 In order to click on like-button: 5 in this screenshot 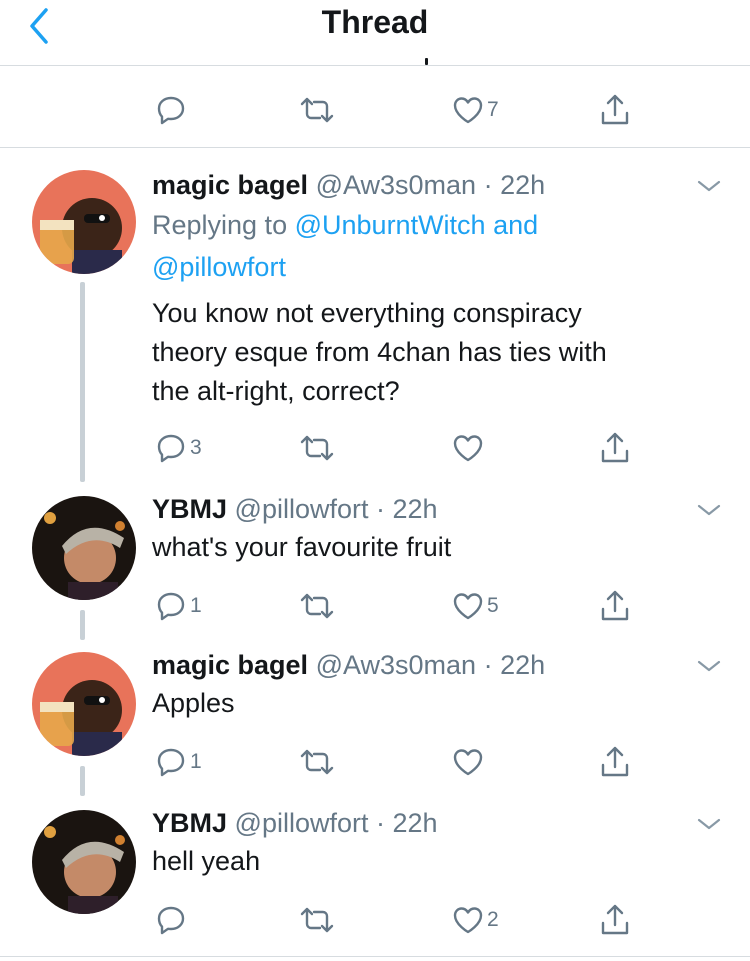, I will do `click(475, 606)`.